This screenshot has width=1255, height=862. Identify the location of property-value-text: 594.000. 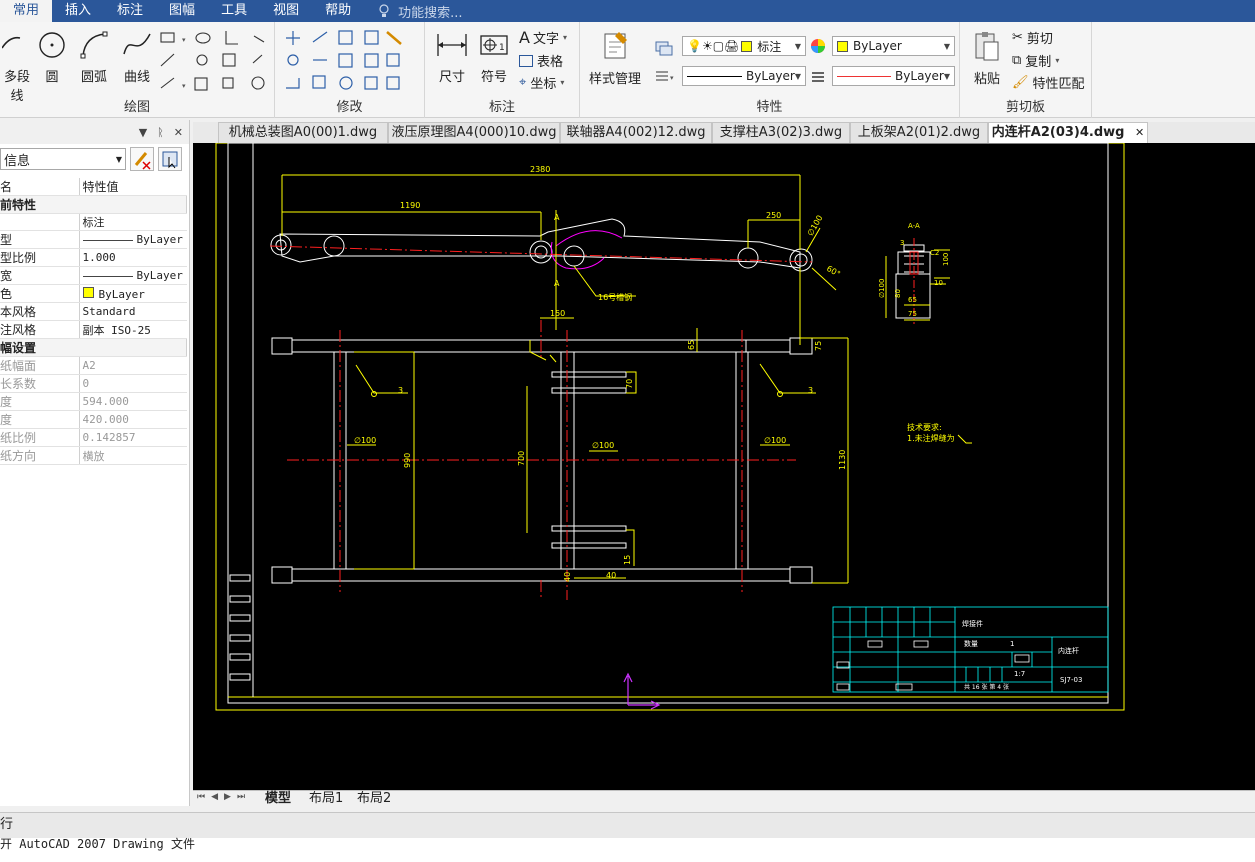
(105, 401).